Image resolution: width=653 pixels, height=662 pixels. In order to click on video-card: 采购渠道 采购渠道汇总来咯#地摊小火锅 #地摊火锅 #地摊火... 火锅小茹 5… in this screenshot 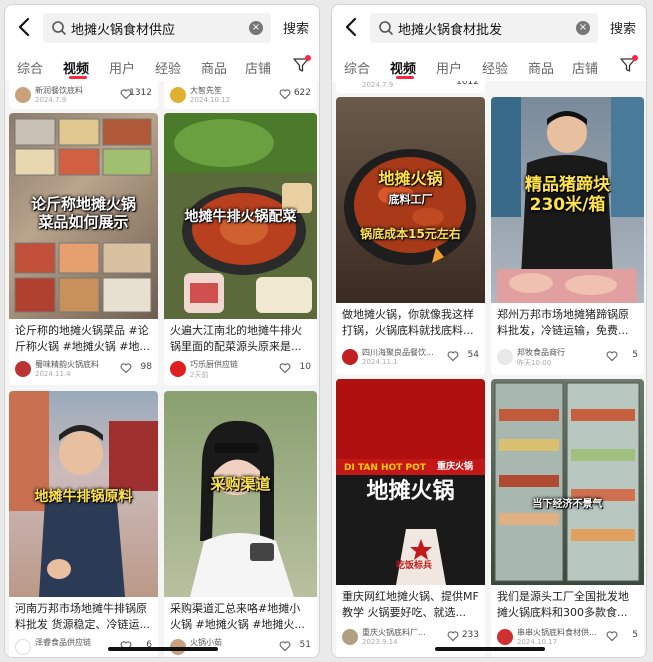, I will do `click(240, 524)`.